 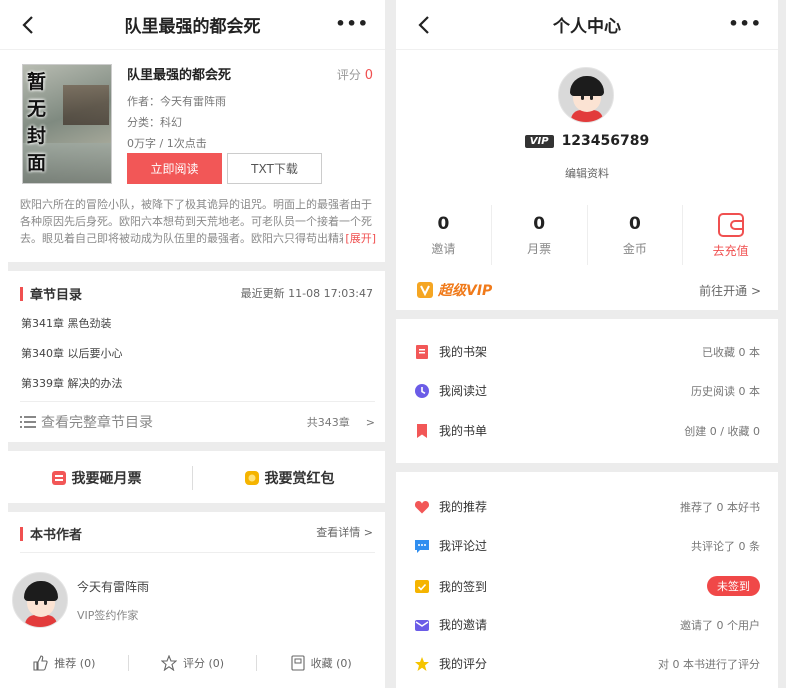 I want to click on recommend-button: 推荐 (0), so click(x=64, y=663).